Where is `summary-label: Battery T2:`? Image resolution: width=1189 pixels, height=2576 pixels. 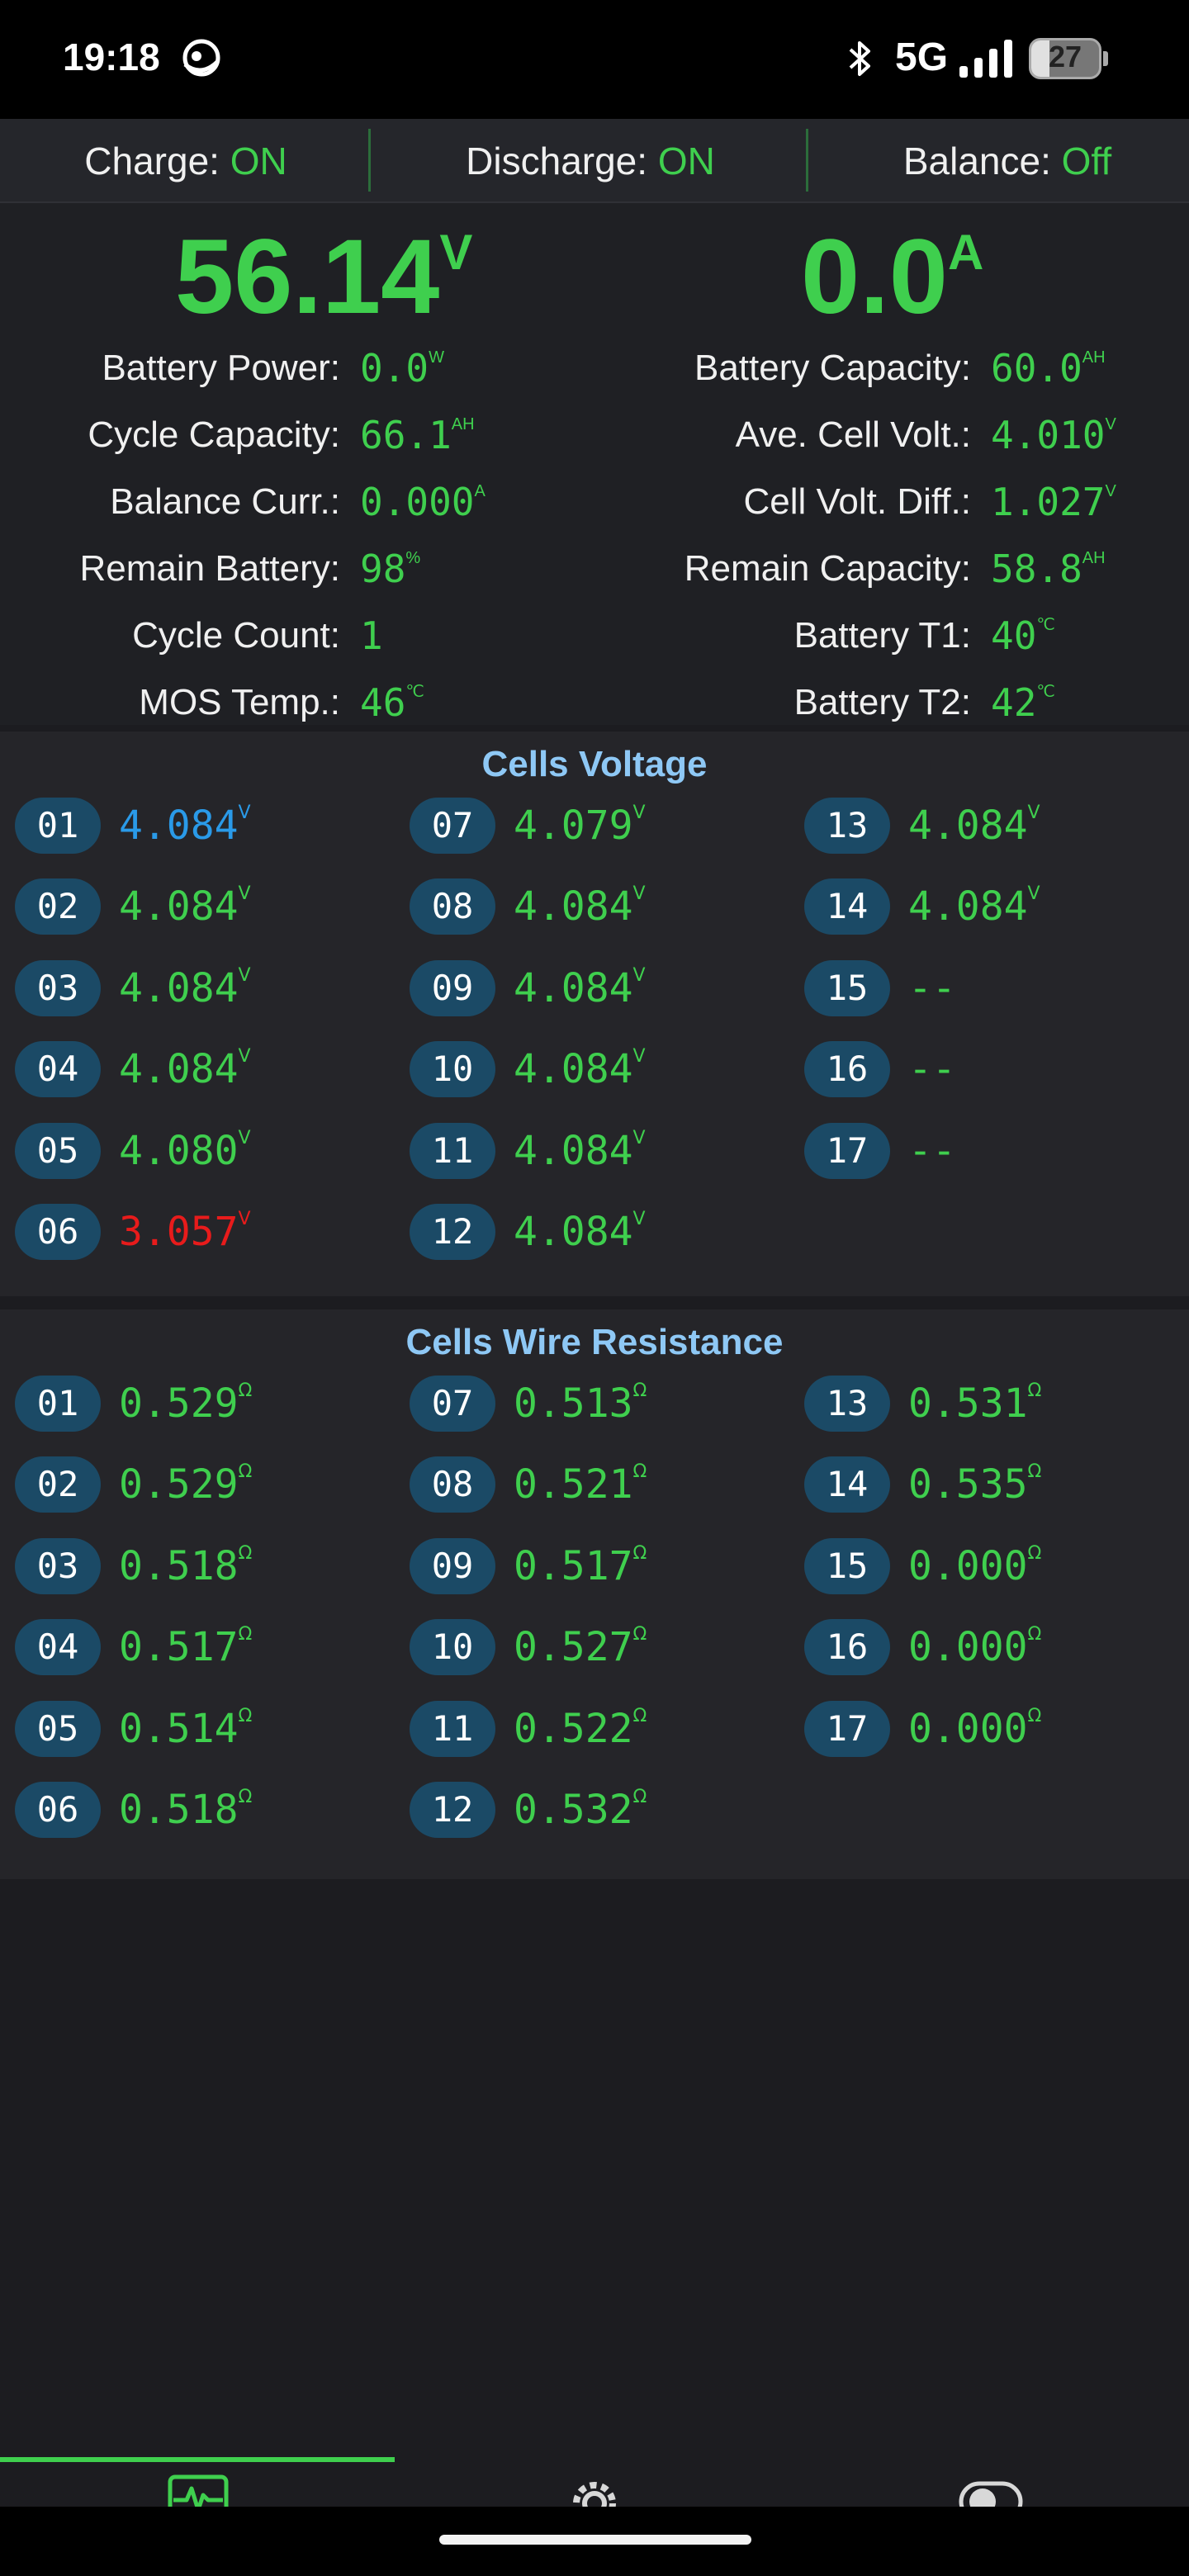 summary-label: Battery T2: is located at coordinates (882, 702).